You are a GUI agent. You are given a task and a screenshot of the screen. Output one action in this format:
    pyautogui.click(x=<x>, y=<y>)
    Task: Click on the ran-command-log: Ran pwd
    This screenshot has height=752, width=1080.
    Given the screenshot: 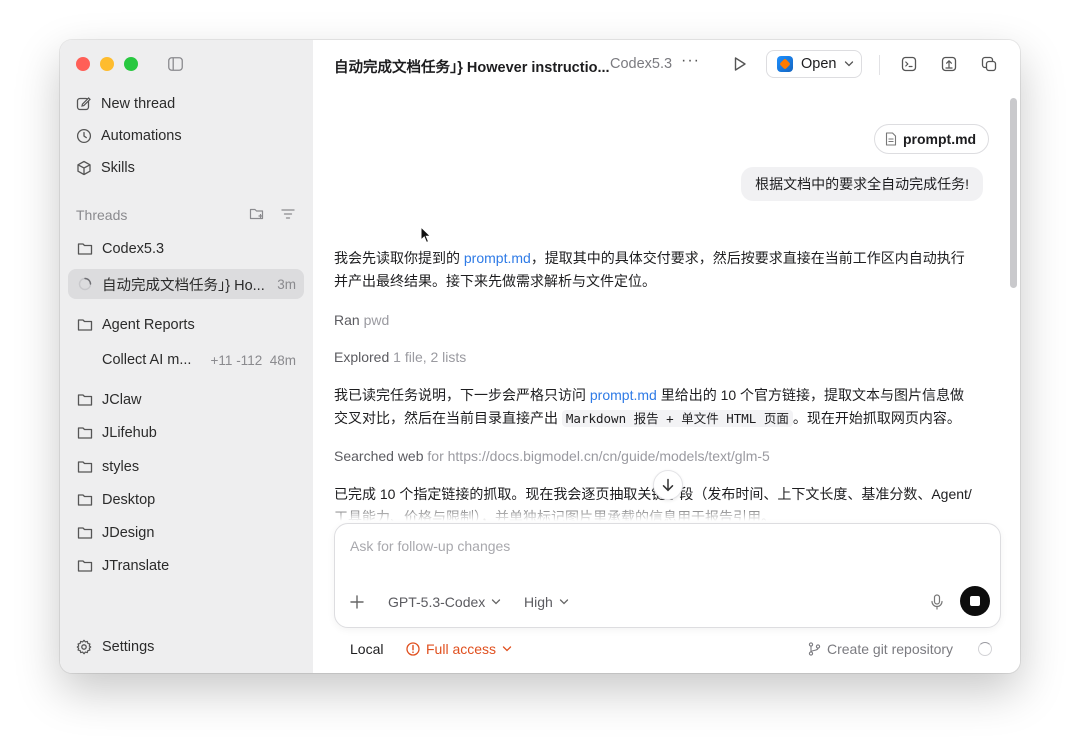 What is the action you would take?
    pyautogui.click(x=361, y=320)
    